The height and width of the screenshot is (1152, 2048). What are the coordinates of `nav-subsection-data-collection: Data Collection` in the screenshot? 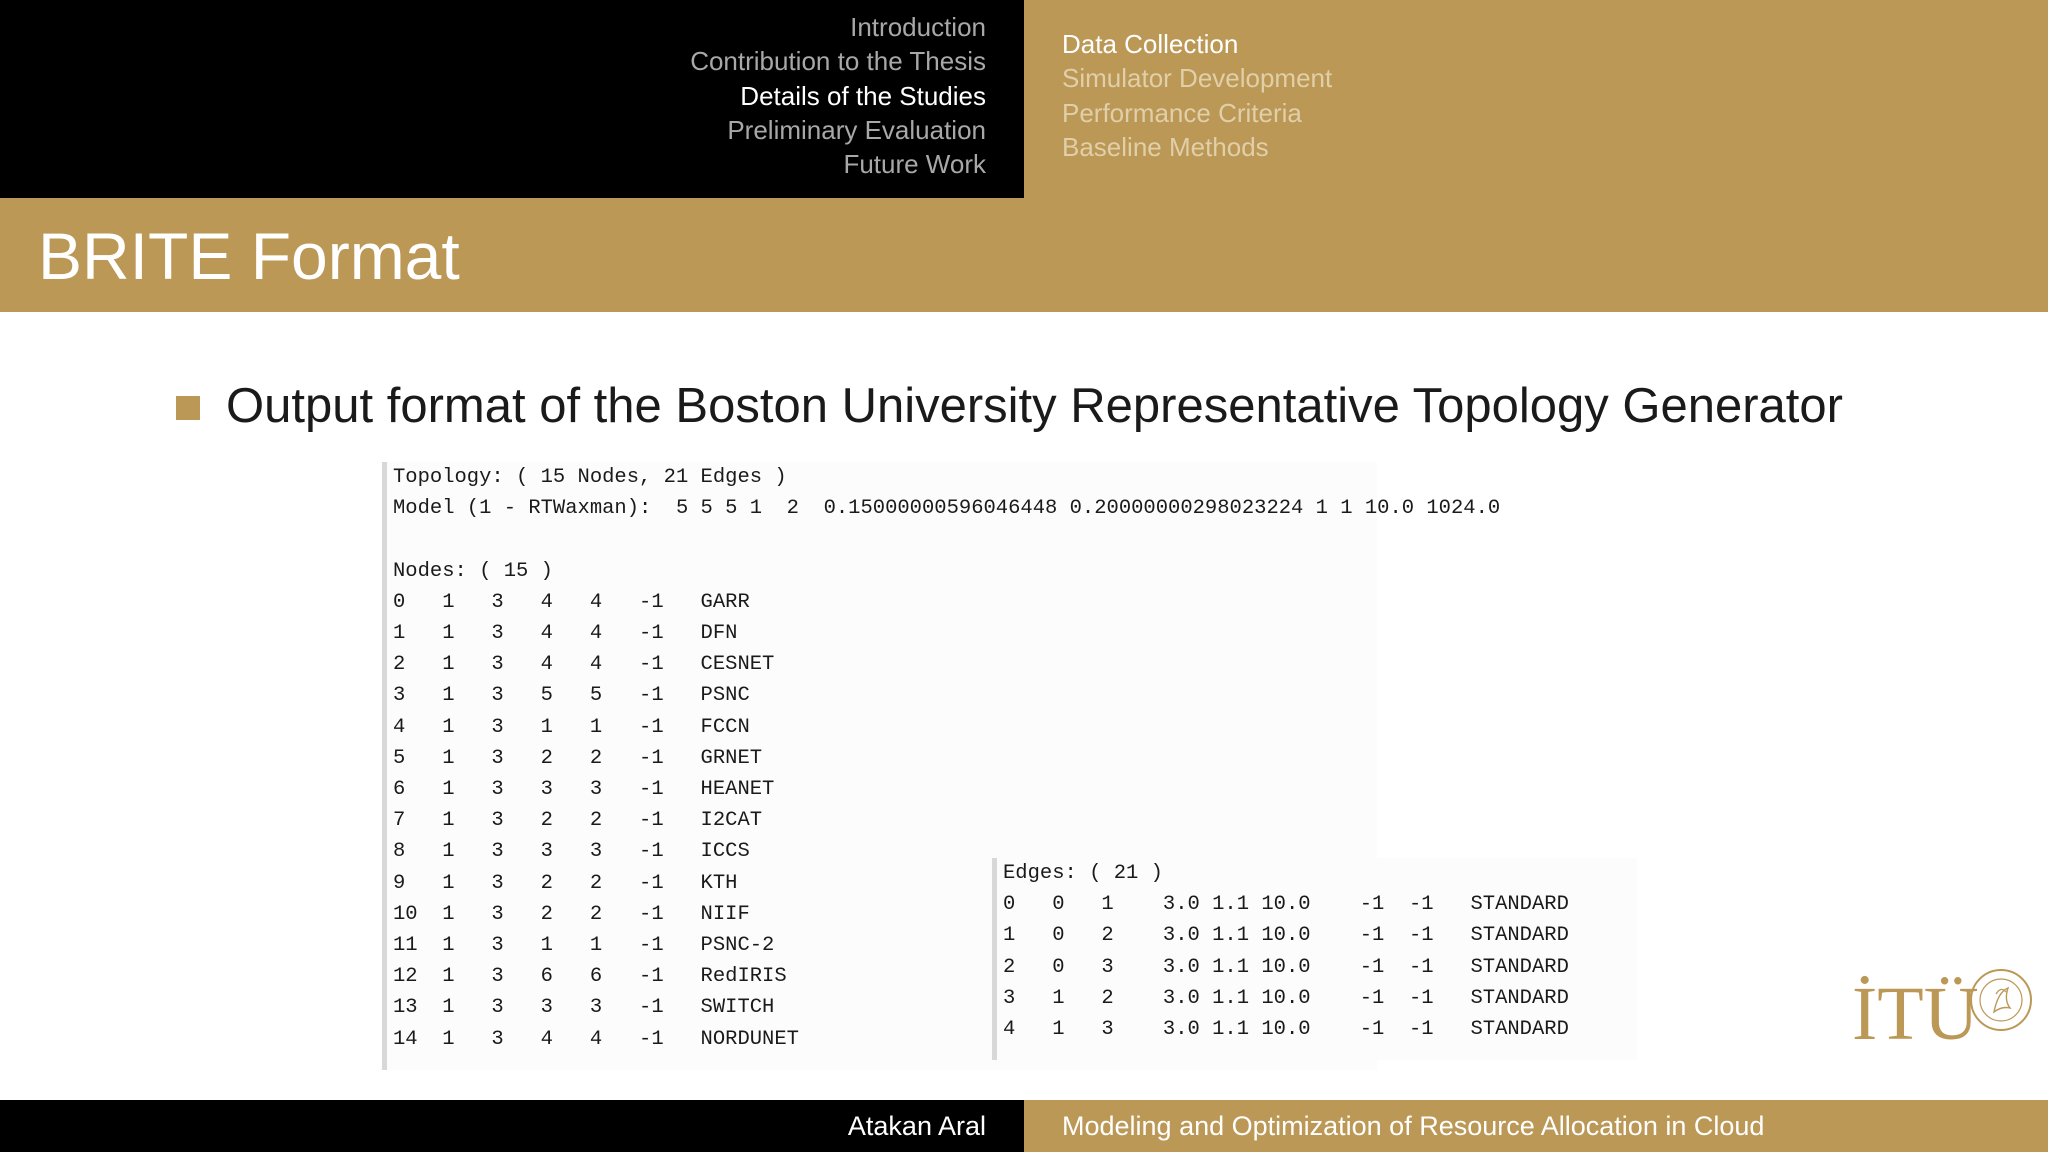 It's located at (1197, 44).